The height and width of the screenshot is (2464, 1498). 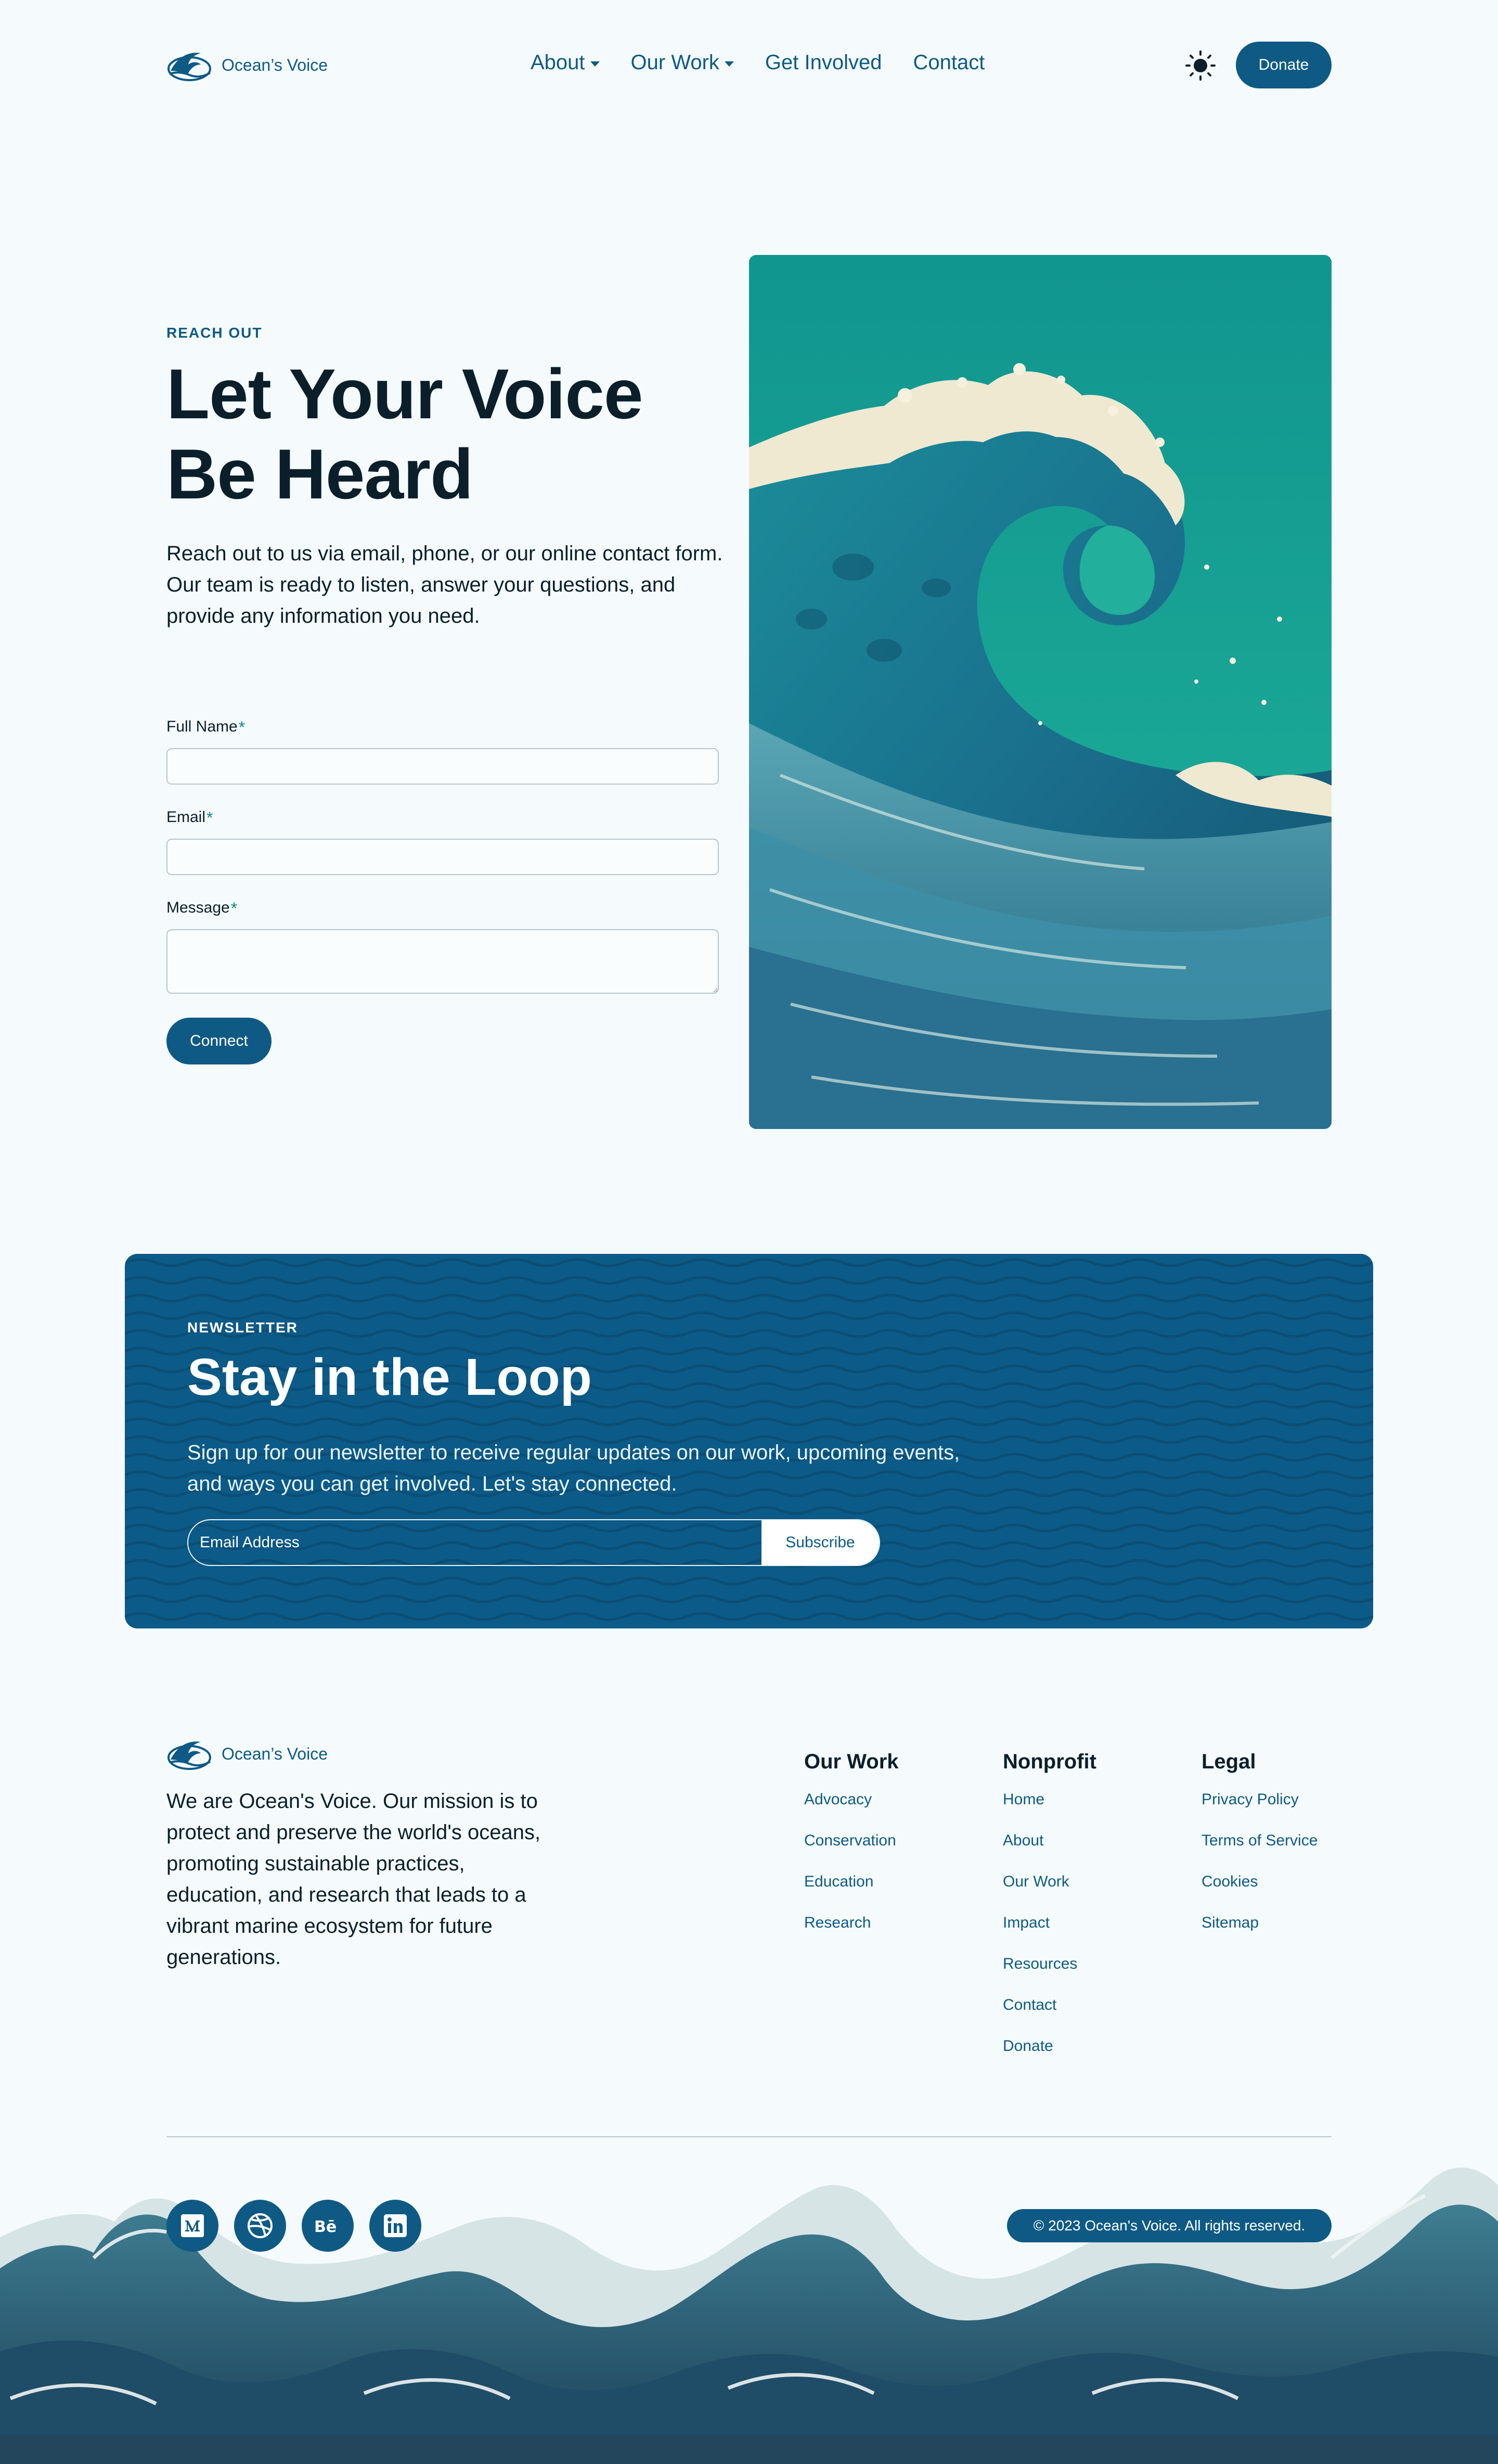 What do you see at coordinates (202, 726) in the screenshot?
I see `full-name-label-text: Full Name` at bounding box center [202, 726].